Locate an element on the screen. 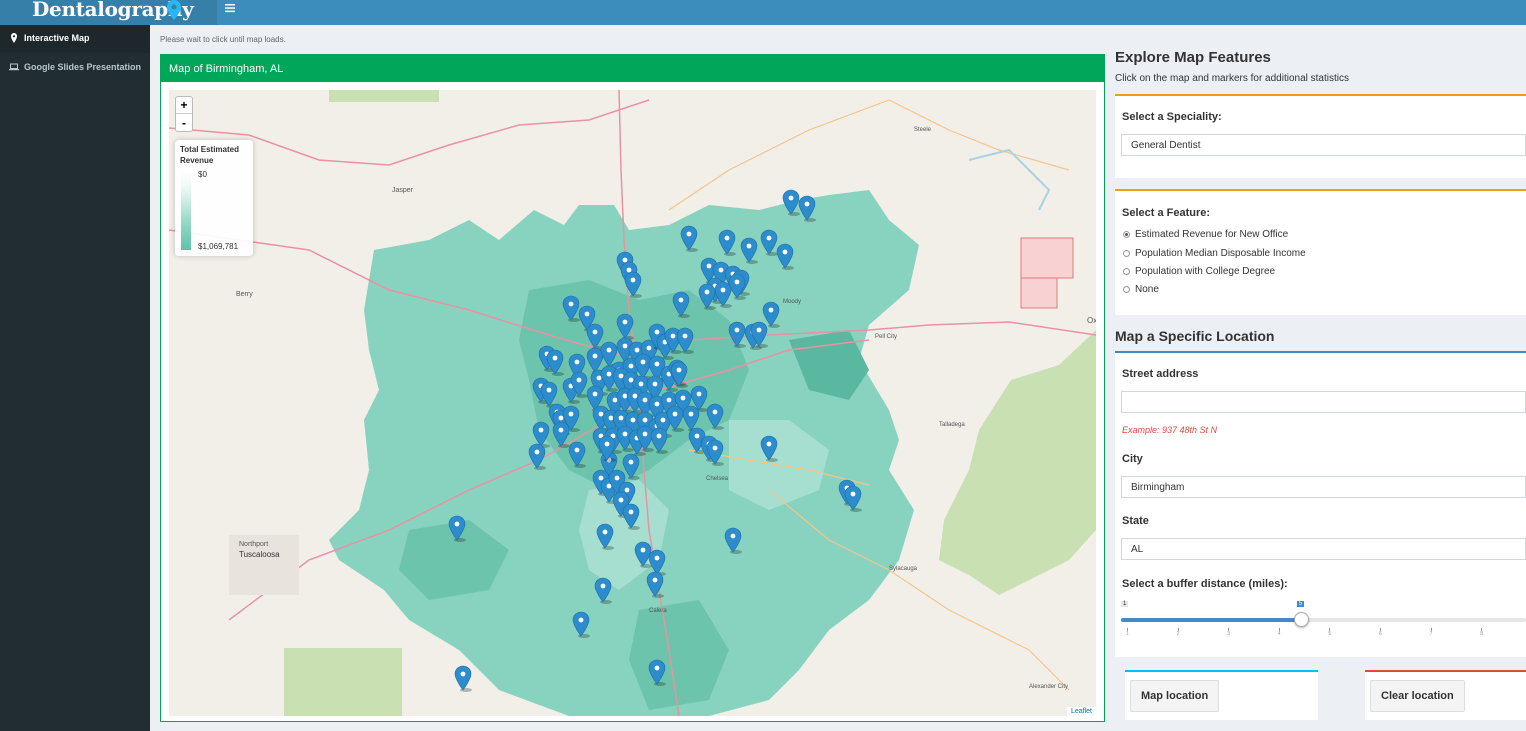 The height and width of the screenshot is (731, 1526). sidebar-item-google-slides: Google Slides Presentation is located at coordinates (75, 68).